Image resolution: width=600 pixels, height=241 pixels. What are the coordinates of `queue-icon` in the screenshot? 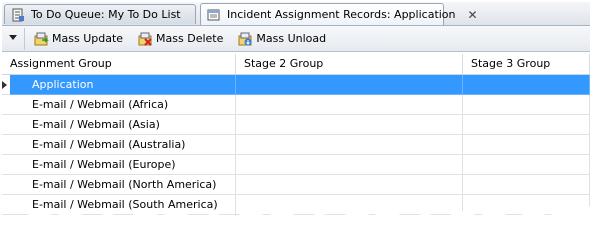 It's located at (18, 15).